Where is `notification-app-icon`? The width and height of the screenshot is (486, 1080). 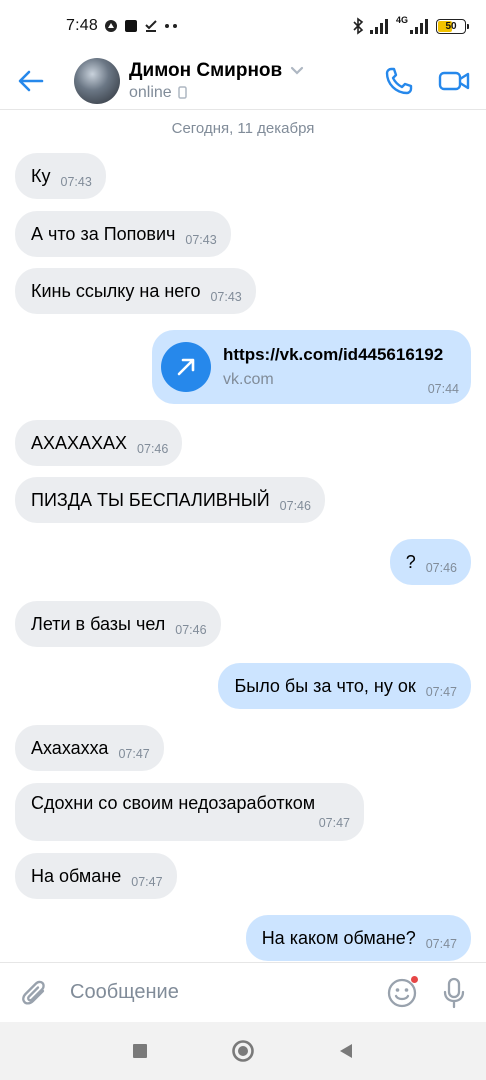 notification-app-icon is located at coordinates (110, 26).